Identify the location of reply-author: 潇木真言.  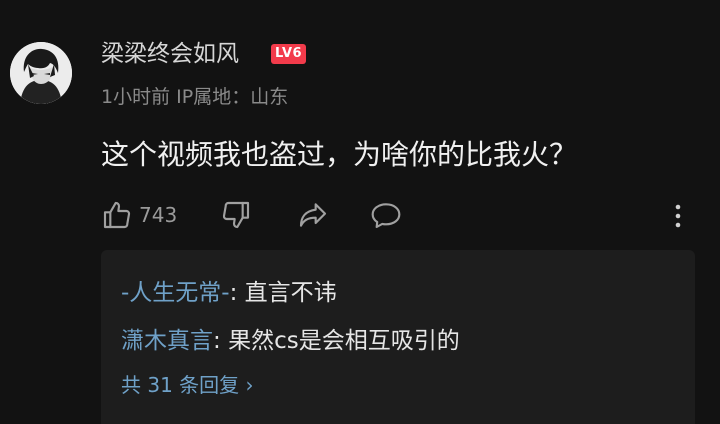
(167, 341).